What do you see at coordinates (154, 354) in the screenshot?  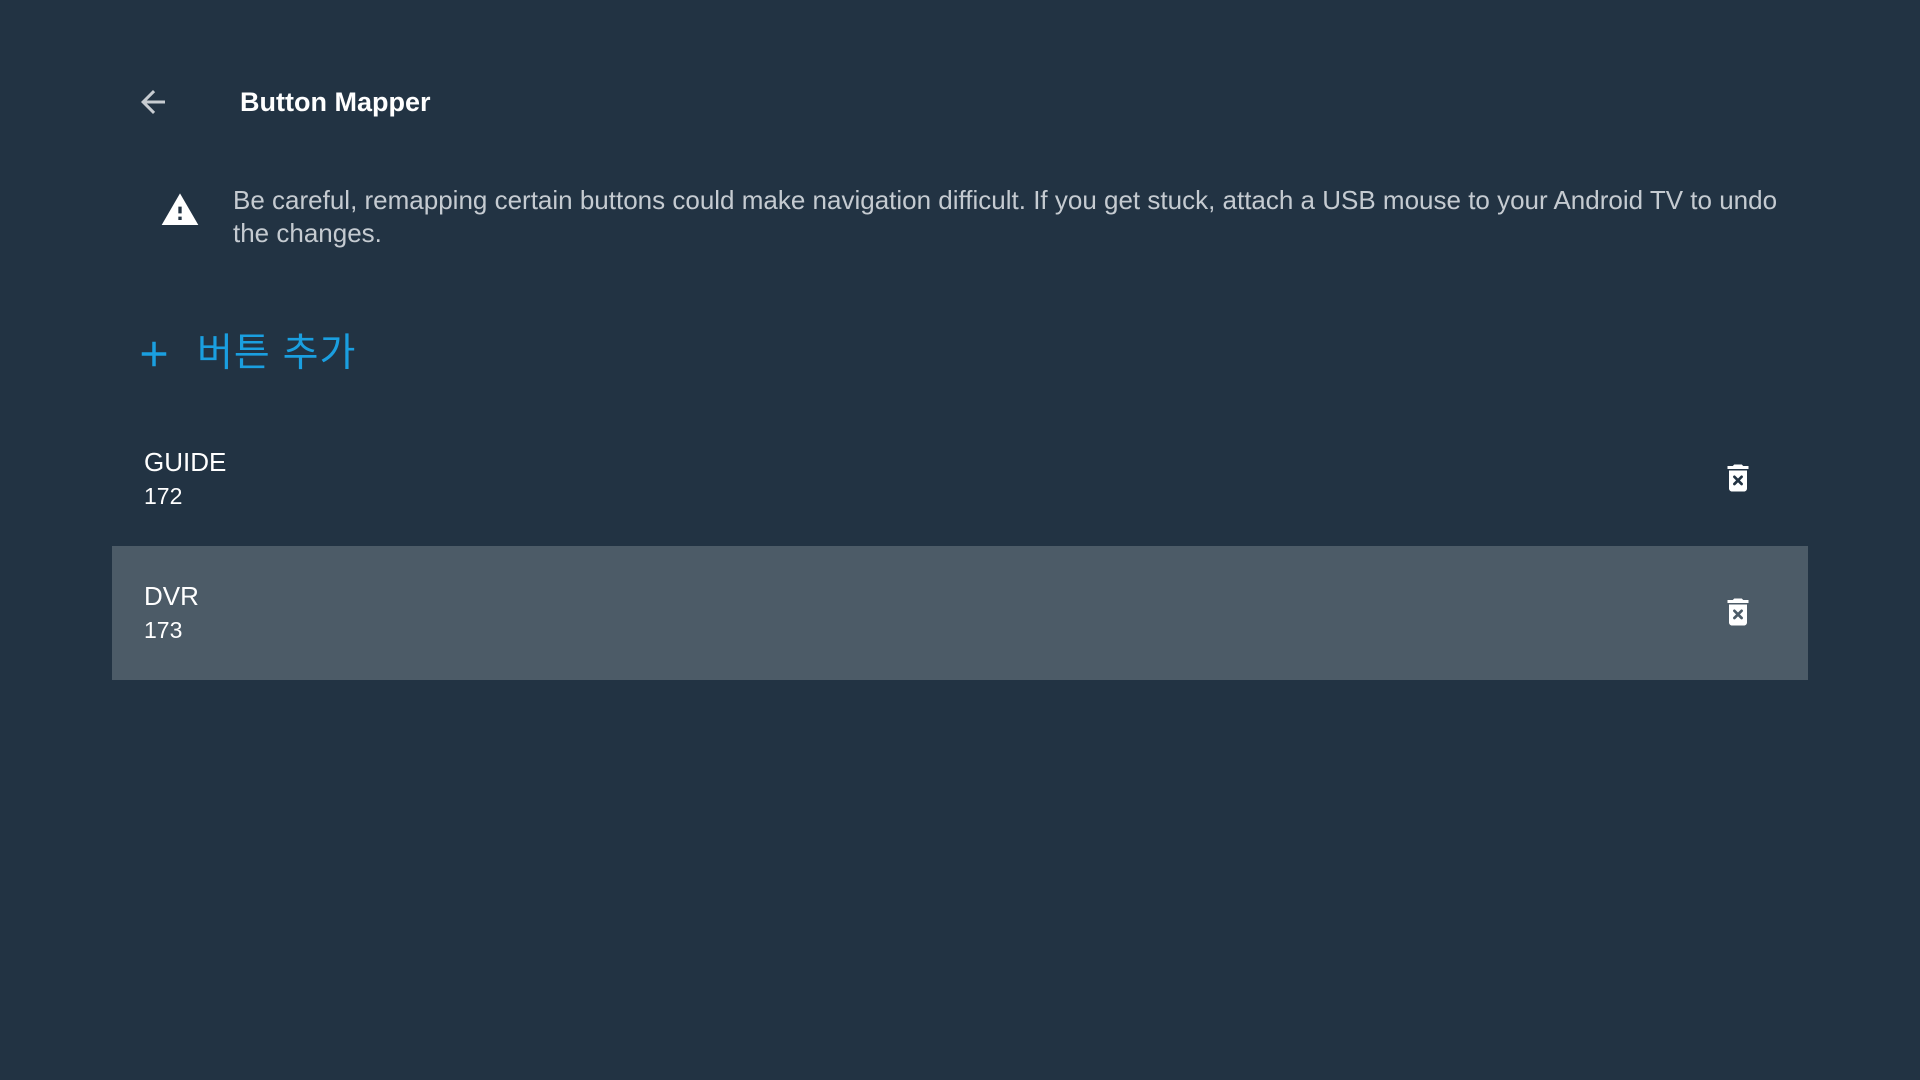 I see `plus-icon` at bounding box center [154, 354].